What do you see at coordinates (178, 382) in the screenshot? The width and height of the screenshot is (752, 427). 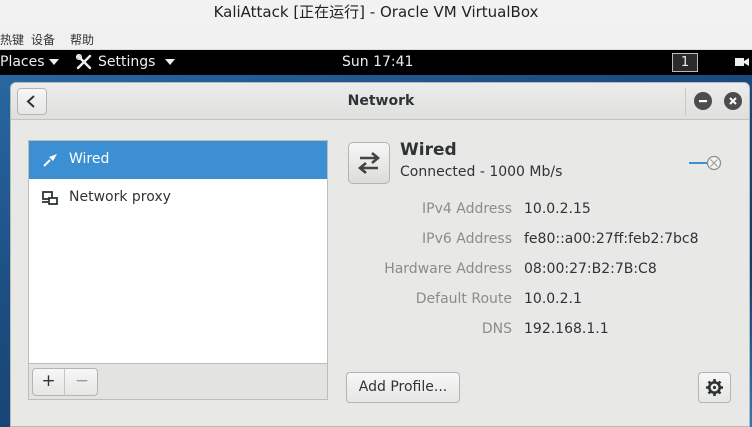 I see `list-toolbar: + −` at bounding box center [178, 382].